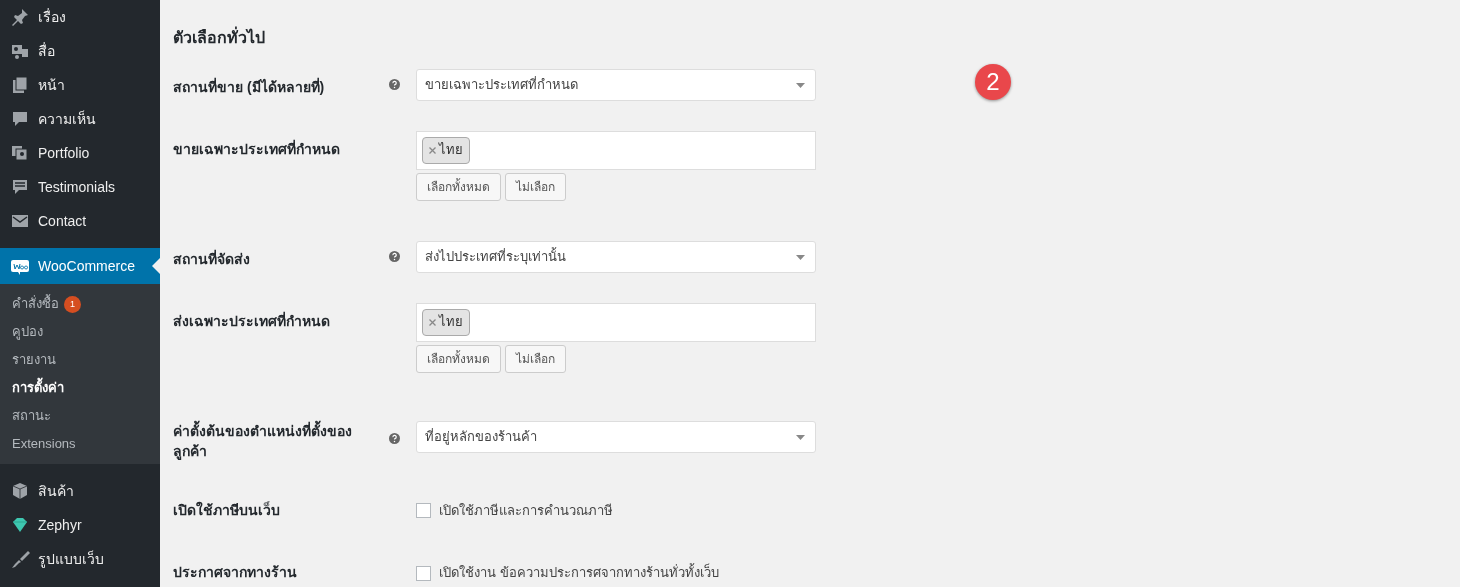  Describe the element at coordinates (257, 149) in the screenshot. I see `field-label: ขายเฉพาะประเทศที่กำหนด` at that location.